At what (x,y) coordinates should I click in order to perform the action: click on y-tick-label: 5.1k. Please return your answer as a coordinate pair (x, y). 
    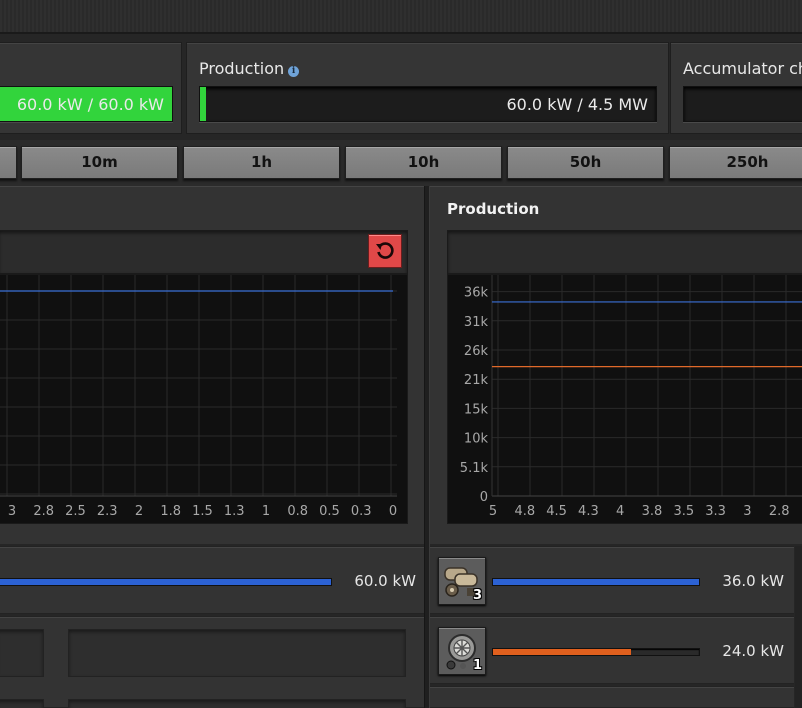
    Looking at the image, I should click on (474, 468).